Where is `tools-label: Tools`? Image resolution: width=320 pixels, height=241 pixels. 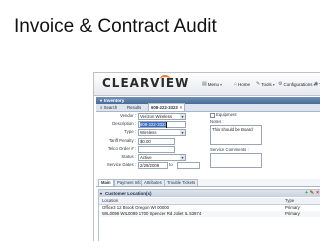
tools-label: Tools is located at coordinates (266, 84).